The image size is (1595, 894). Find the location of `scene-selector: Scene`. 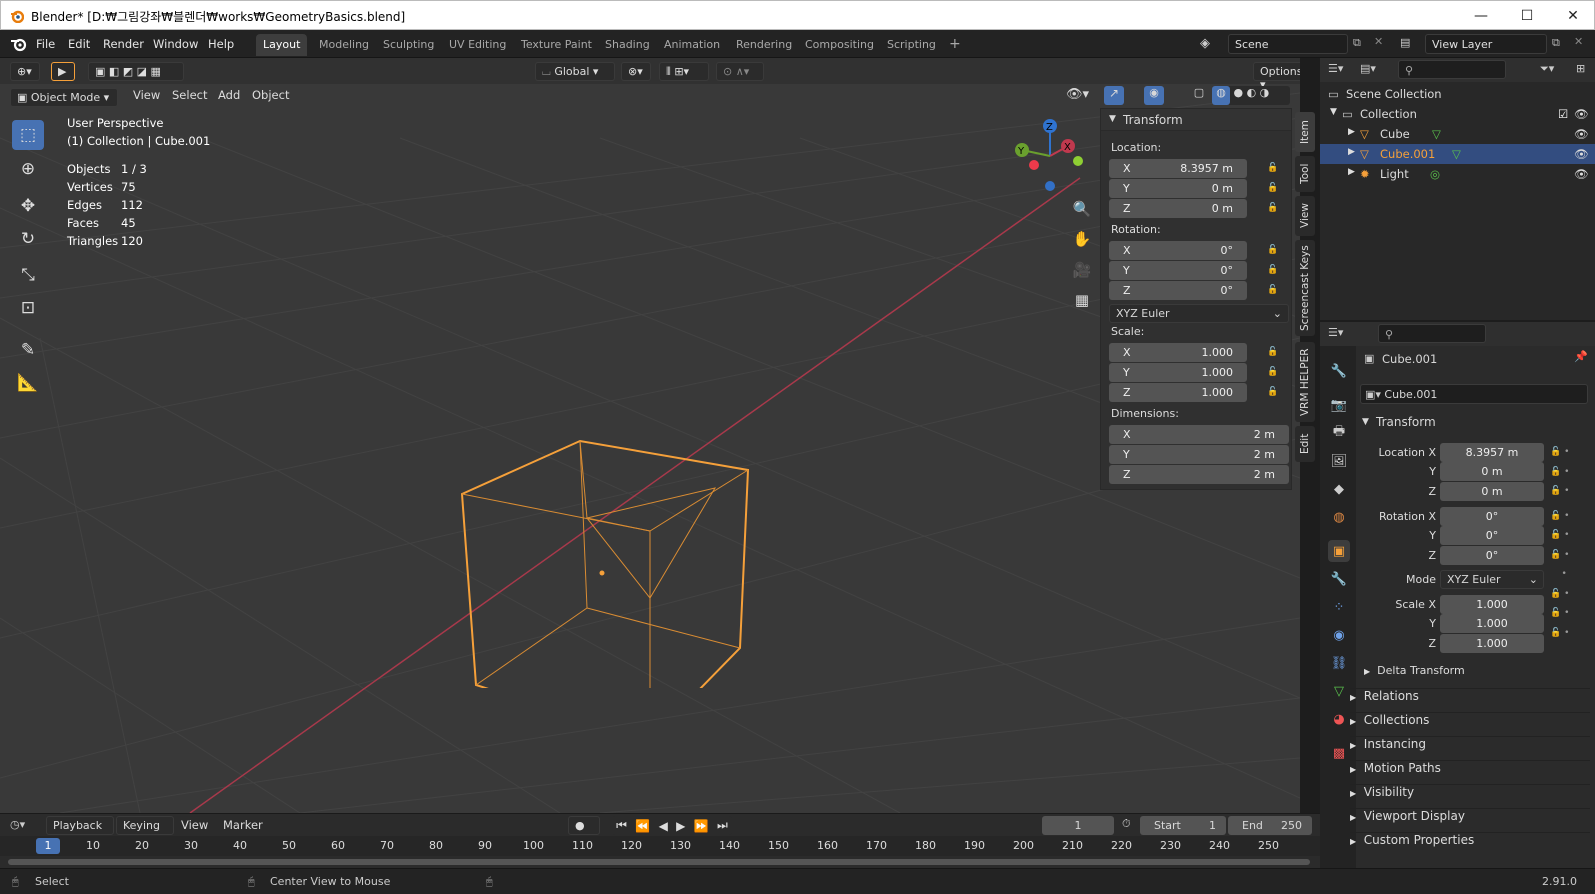

scene-selector: Scene is located at coordinates (1288, 44).